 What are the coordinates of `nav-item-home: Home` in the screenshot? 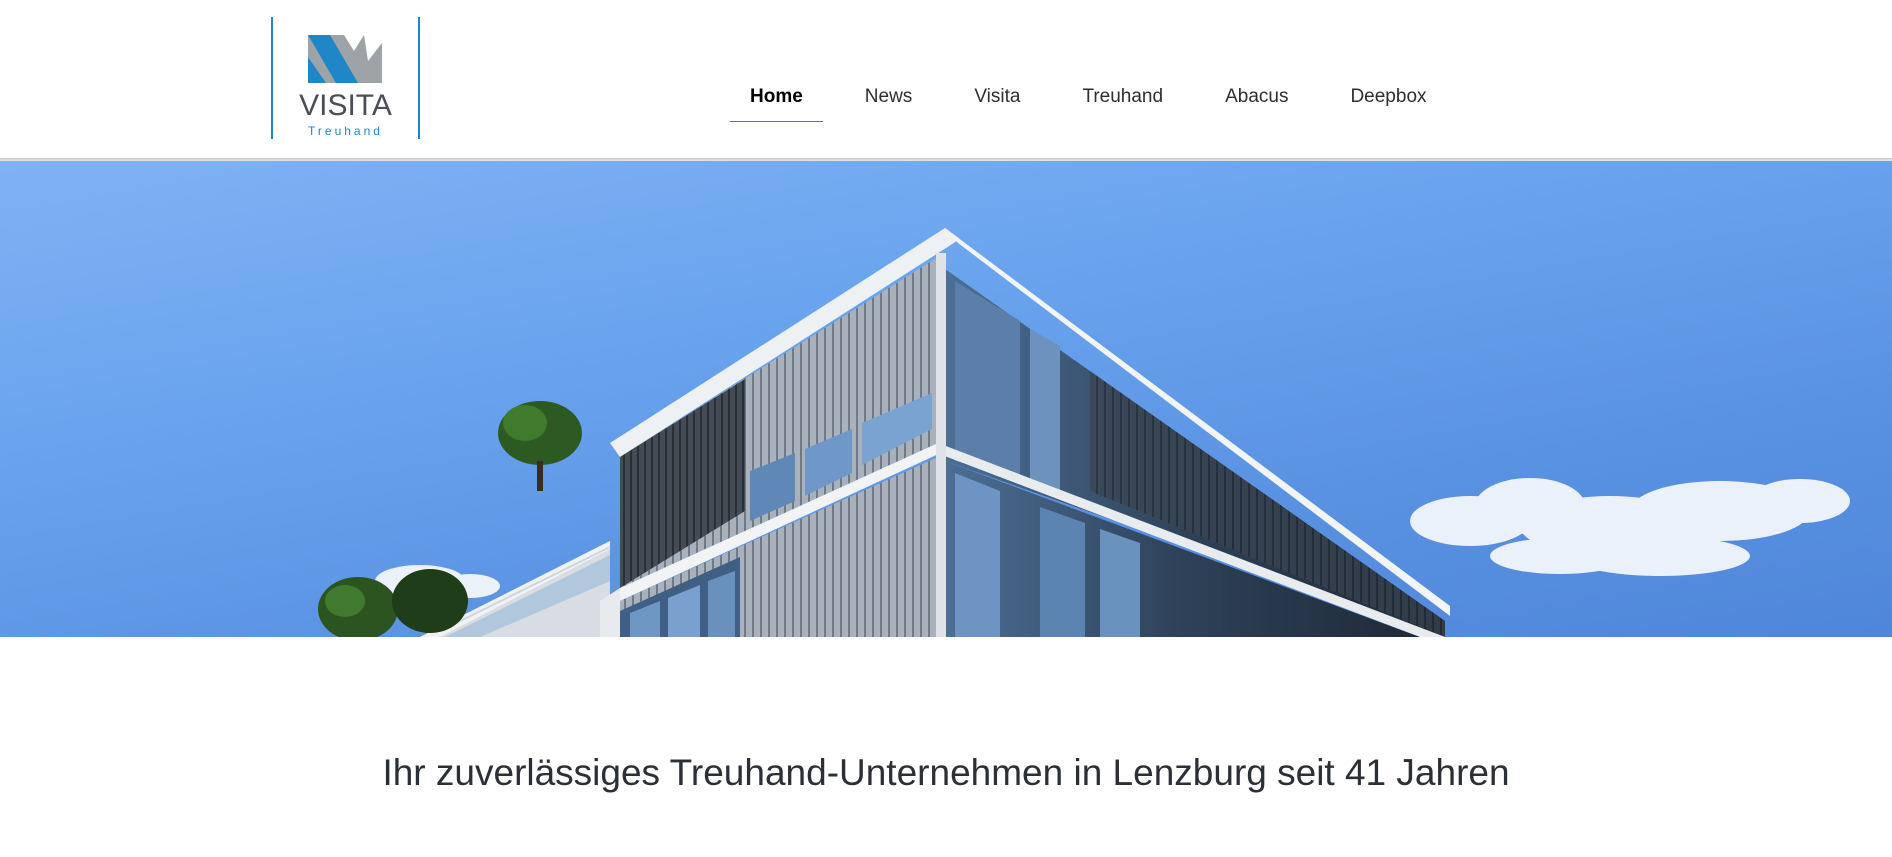 It's located at (776, 100).